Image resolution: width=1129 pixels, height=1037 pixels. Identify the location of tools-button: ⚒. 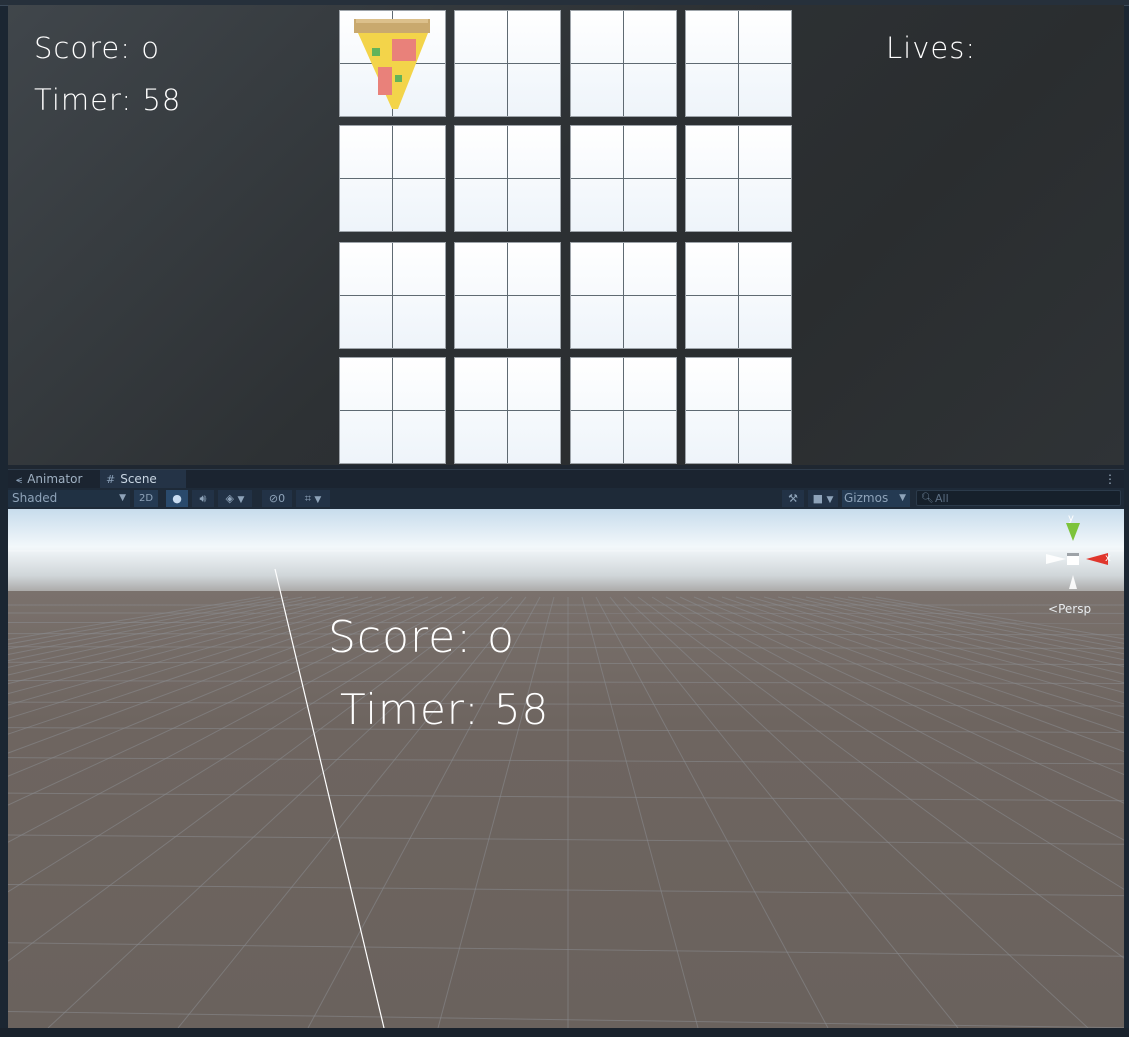
(793, 498).